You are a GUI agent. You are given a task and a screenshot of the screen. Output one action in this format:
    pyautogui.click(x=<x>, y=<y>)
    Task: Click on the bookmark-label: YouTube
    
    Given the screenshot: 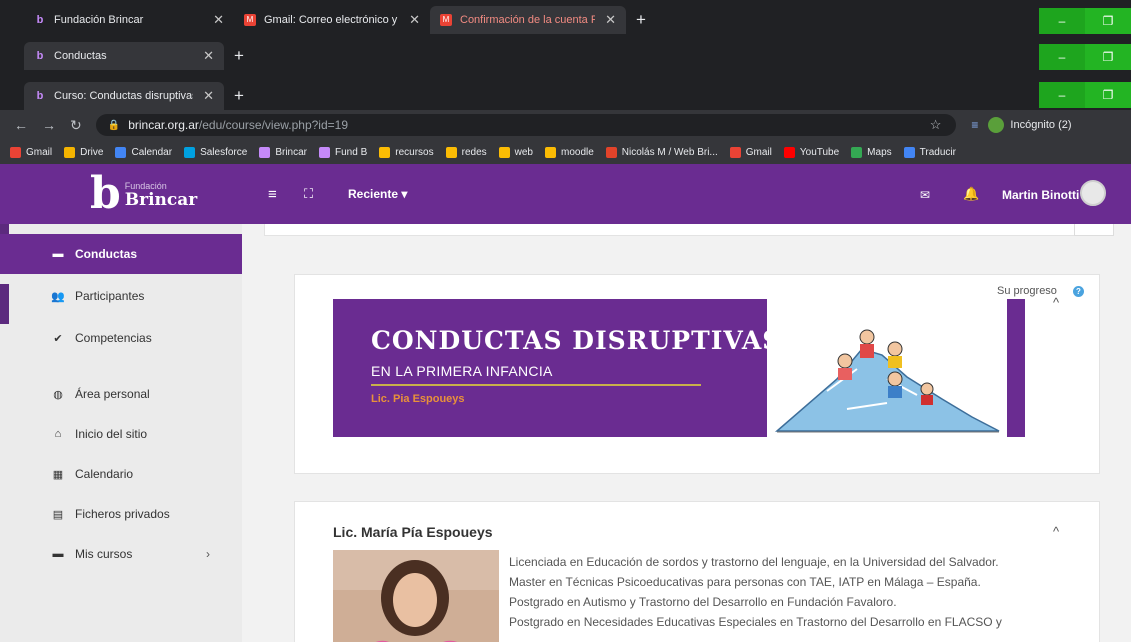 What is the action you would take?
    pyautogui.click(x=819, y=152)
    